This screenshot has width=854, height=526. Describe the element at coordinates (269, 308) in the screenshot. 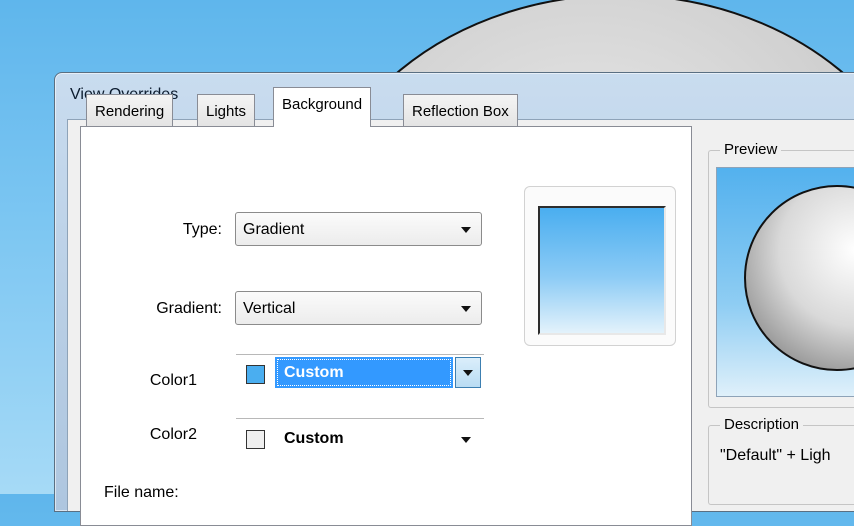

I see `gradient-dropdown-value: Vertical` at that location.